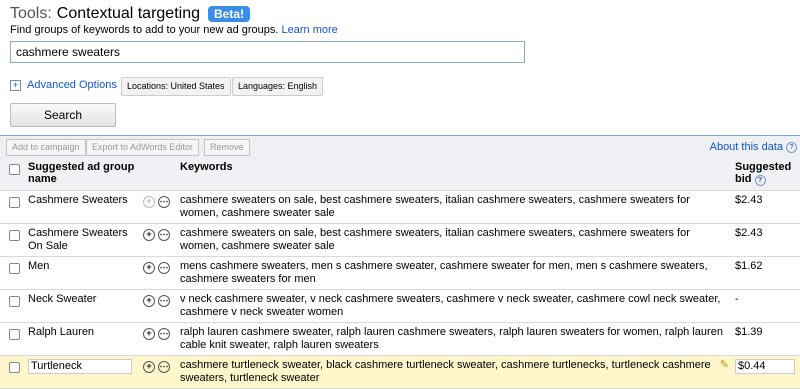 The width and height of the screenshot is (800, 389). I want to click on about-this-data: About this data ?, so click(753, 147).